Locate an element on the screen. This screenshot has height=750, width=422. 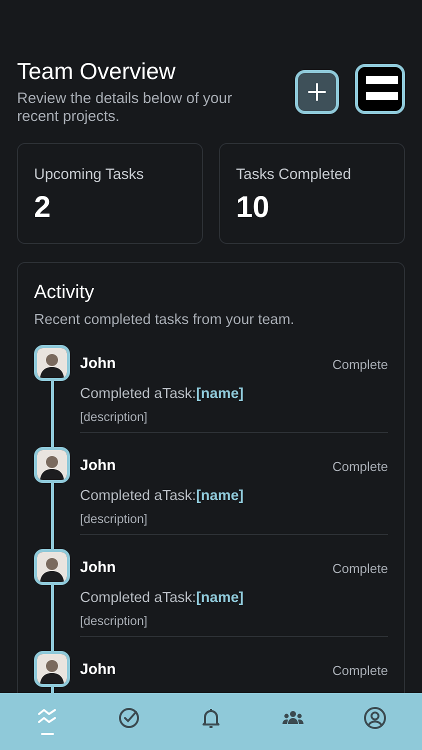
add-button is located at coordinates (317, 92).